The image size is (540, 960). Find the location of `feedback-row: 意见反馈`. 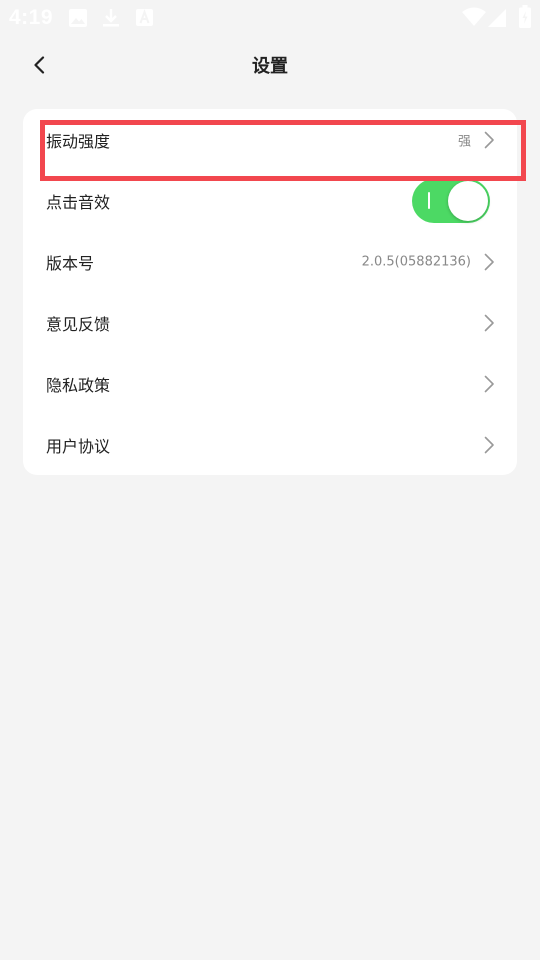

feedback-row: 意见反馈 is located at coordinates (270, 322).